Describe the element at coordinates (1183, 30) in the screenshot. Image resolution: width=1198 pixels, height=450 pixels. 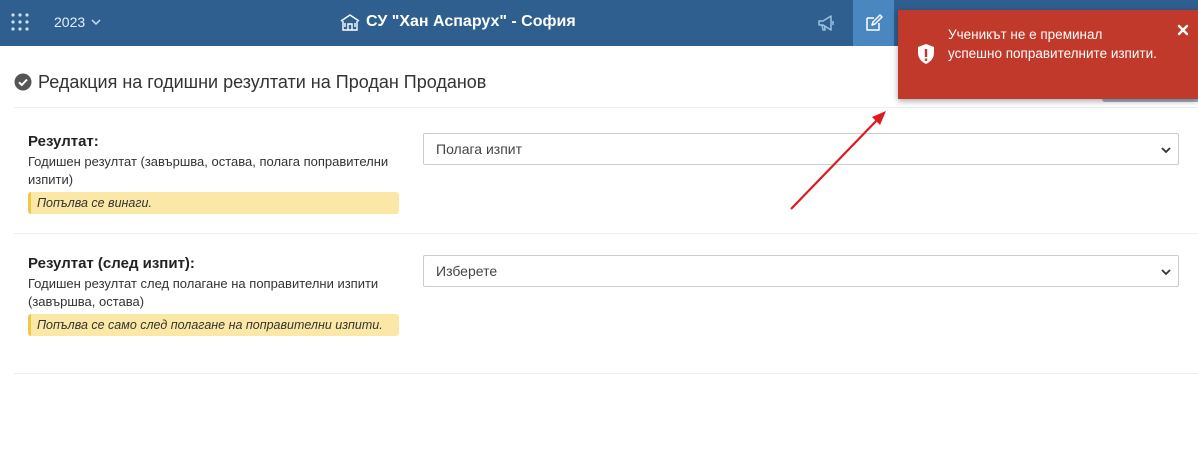
I see `close-icon` at that location.